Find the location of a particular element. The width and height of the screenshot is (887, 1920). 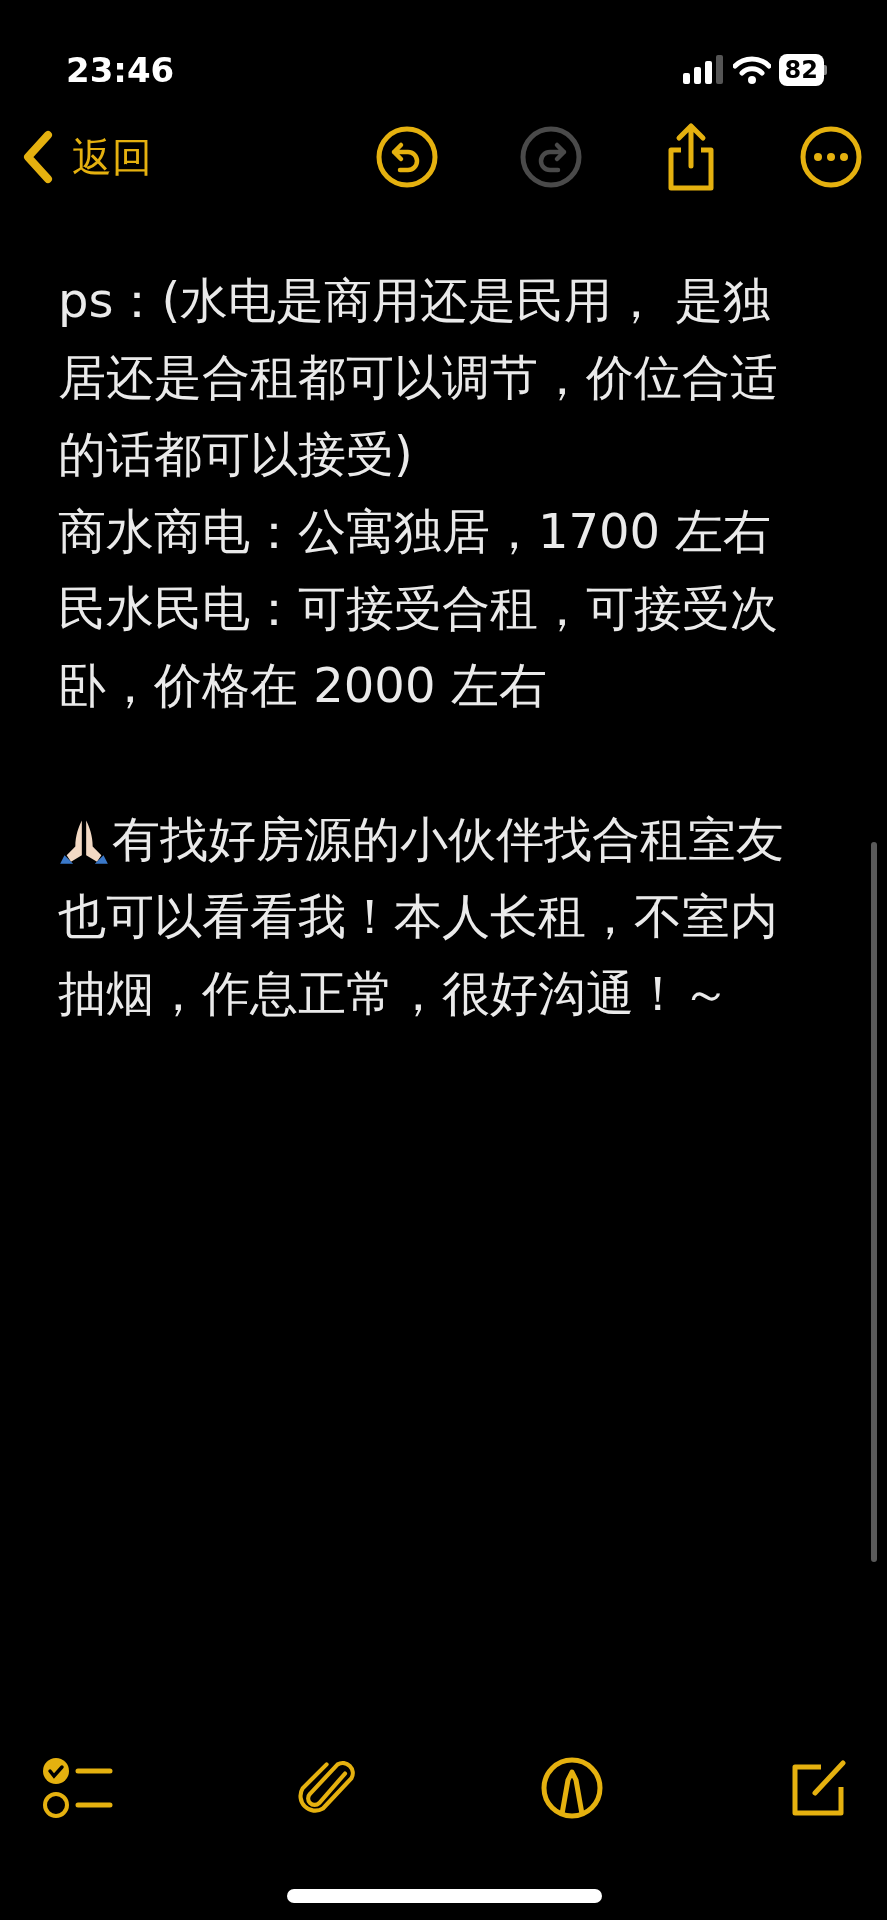

wifi-icon is located at coordinates (751, 70).